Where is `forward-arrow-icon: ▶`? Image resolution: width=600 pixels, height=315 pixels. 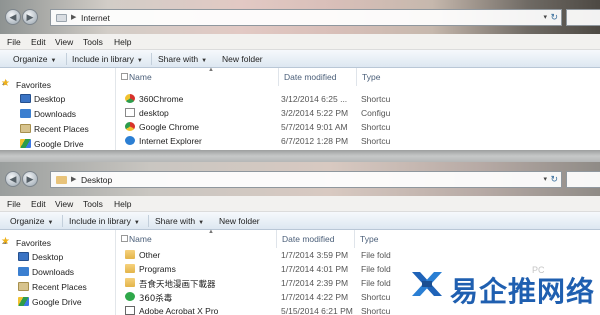
forward-arrow-icon: ▶ is located at coordinates (30, 16).